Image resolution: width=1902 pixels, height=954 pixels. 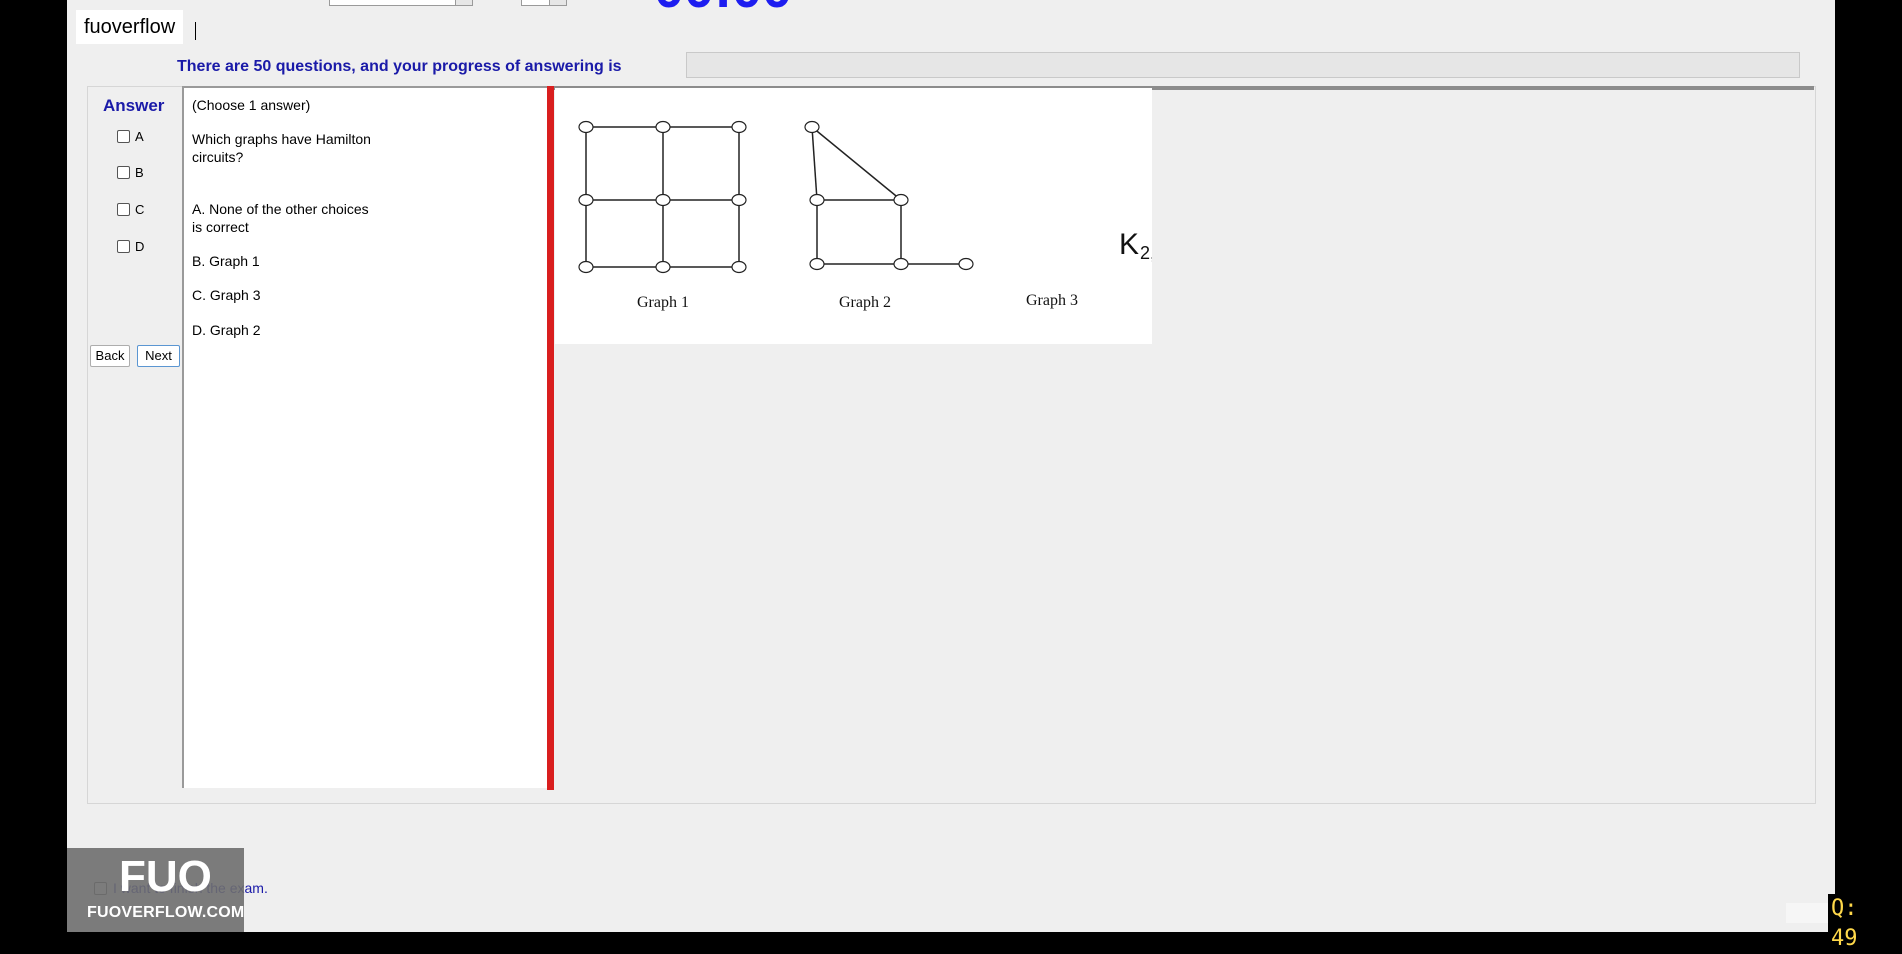 I want to click on choice-c-text: C. Graph 3, so click(x=226, y=295).